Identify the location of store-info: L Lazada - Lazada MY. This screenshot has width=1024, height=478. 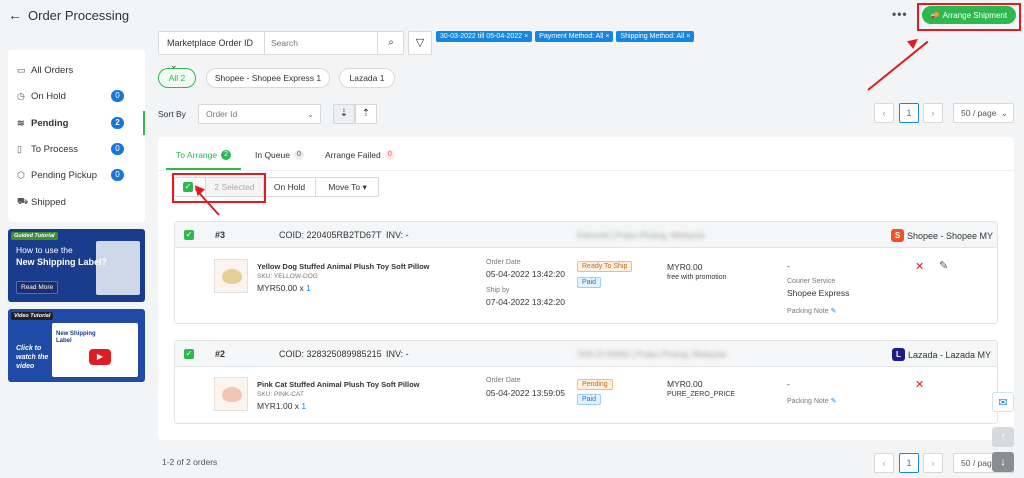
(941, 354).